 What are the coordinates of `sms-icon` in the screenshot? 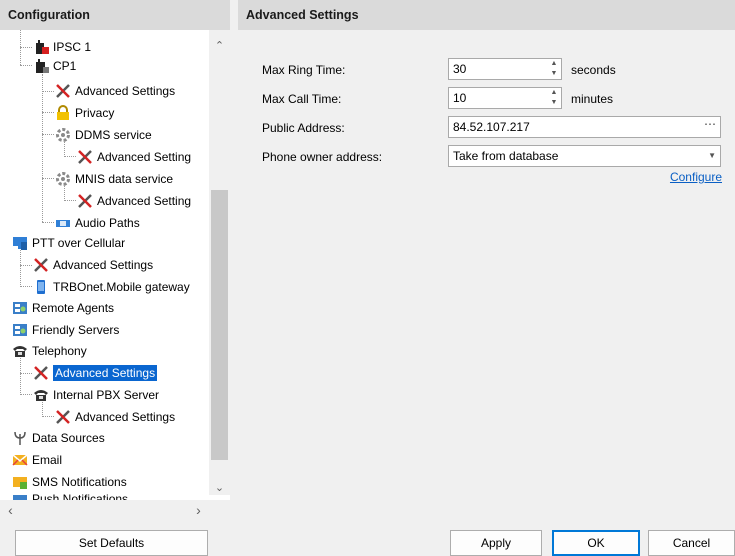 It's located at (20, 482).